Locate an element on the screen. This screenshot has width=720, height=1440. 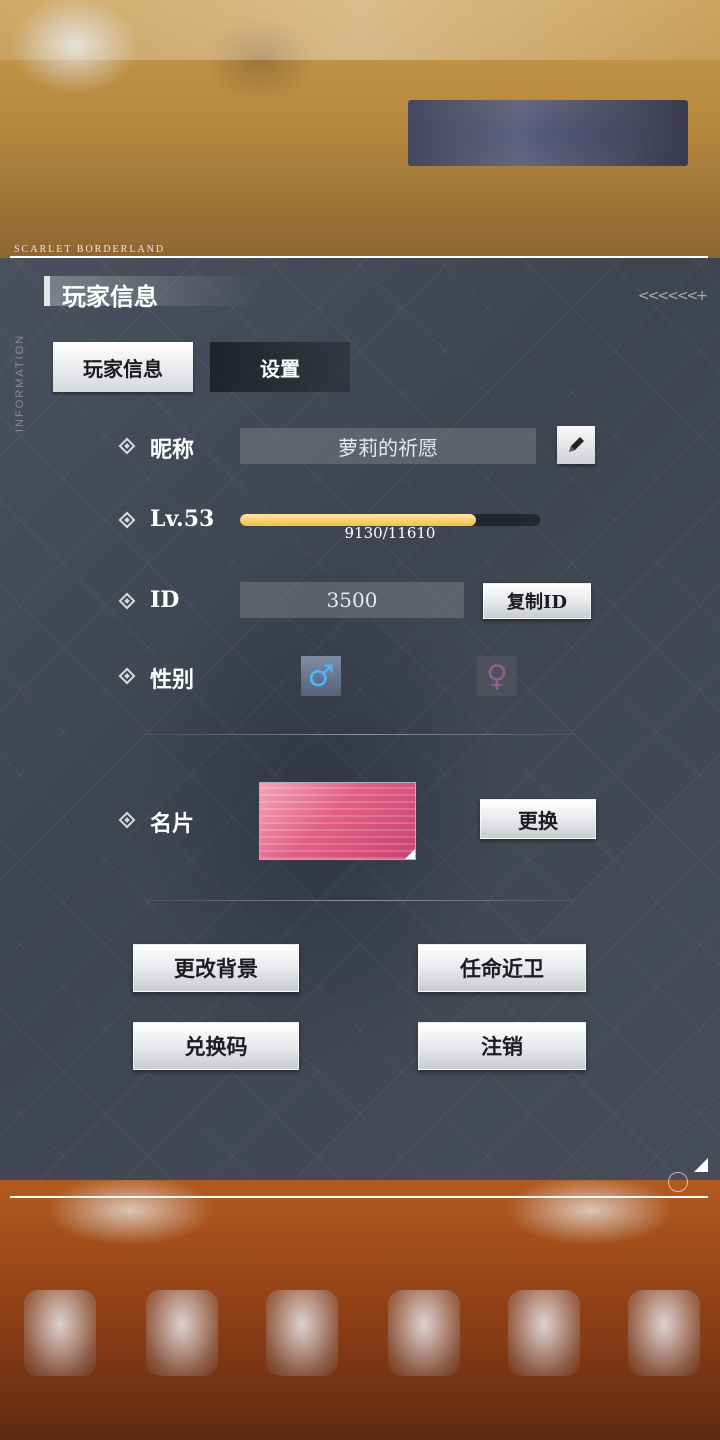
xp-text: 9130/11610 is located at coordinates (390, 533).